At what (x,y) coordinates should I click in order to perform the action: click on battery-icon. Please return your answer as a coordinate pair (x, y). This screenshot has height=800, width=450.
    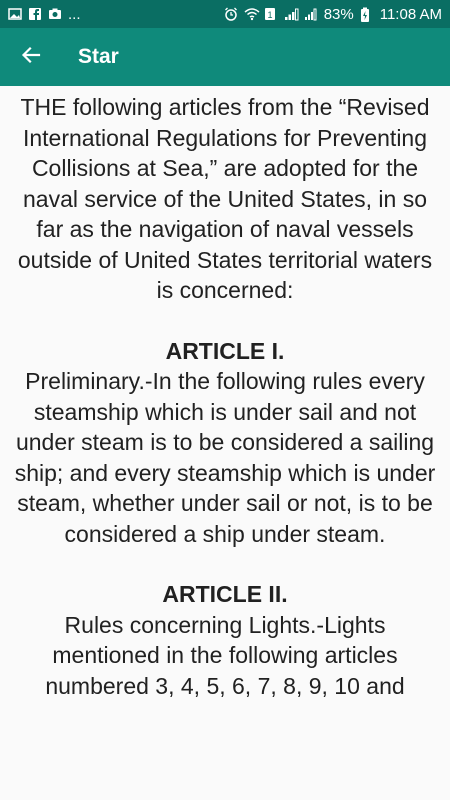
    Looking at the image, I should click on (367, 14).